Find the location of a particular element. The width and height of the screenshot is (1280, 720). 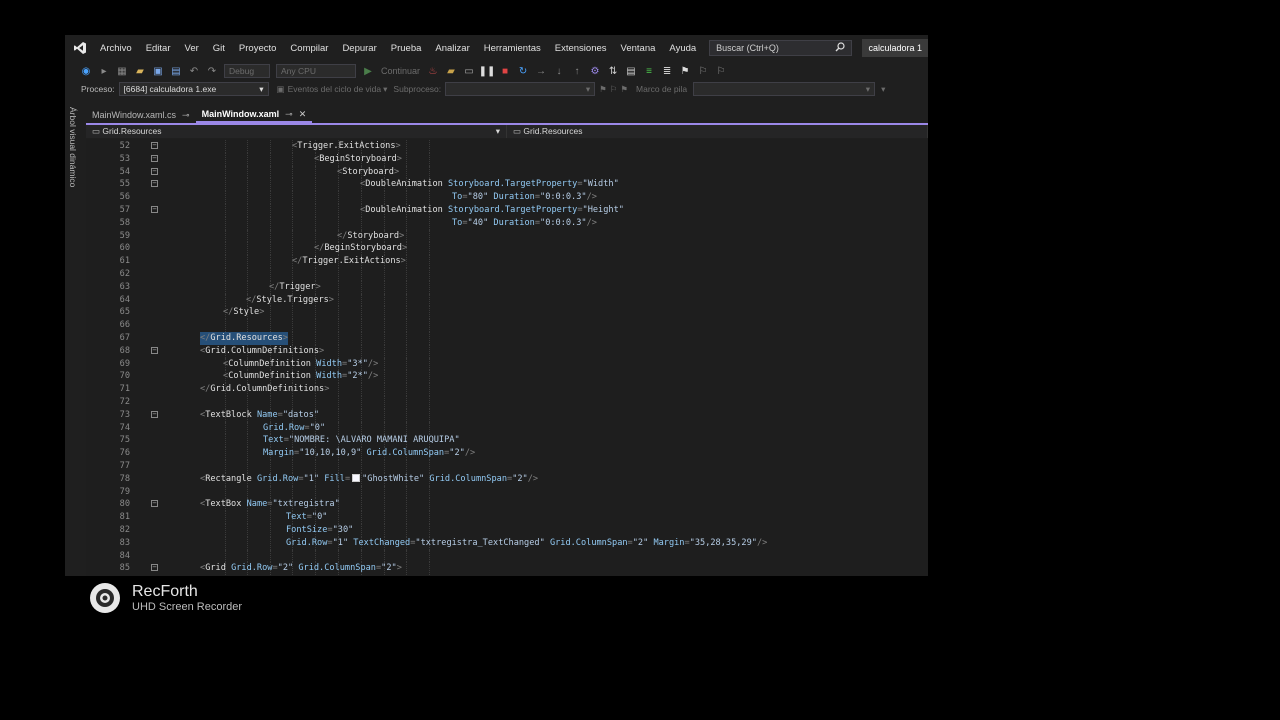

menu-item-ver: Ver is located at coordinates (192, 48).